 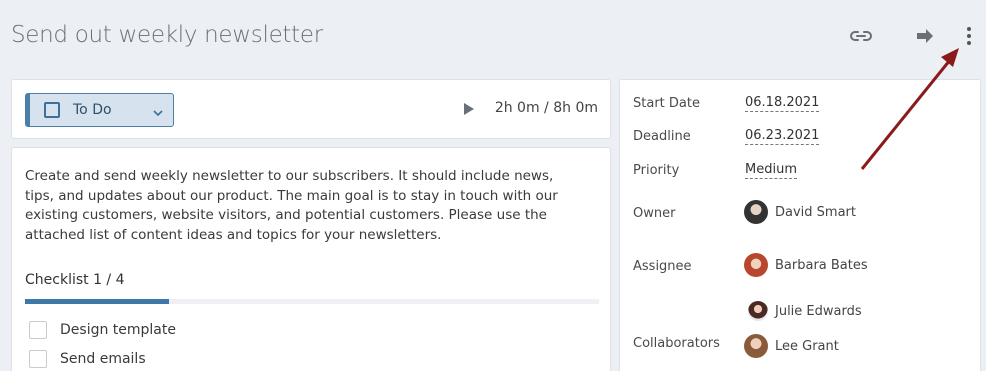 What do you see at coordinates (158, 110) in the screenshot?
I see `chevron-down-icon` at bounding box center [158, 110].